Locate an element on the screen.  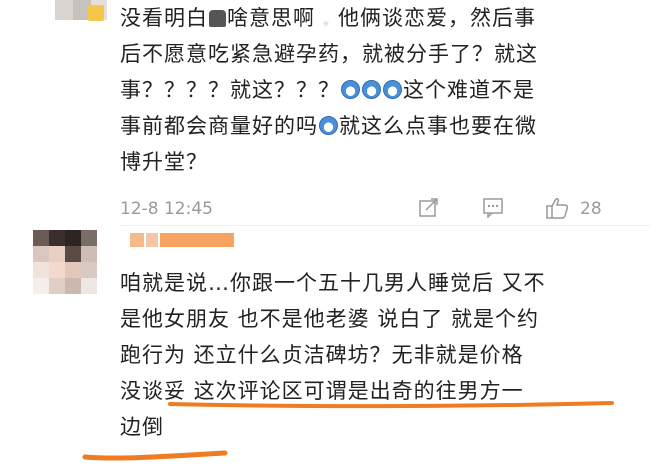
text-segment: 后不愿意吃紧急避孕药，就被分手了？就这 is located at coordinates (329, 54).